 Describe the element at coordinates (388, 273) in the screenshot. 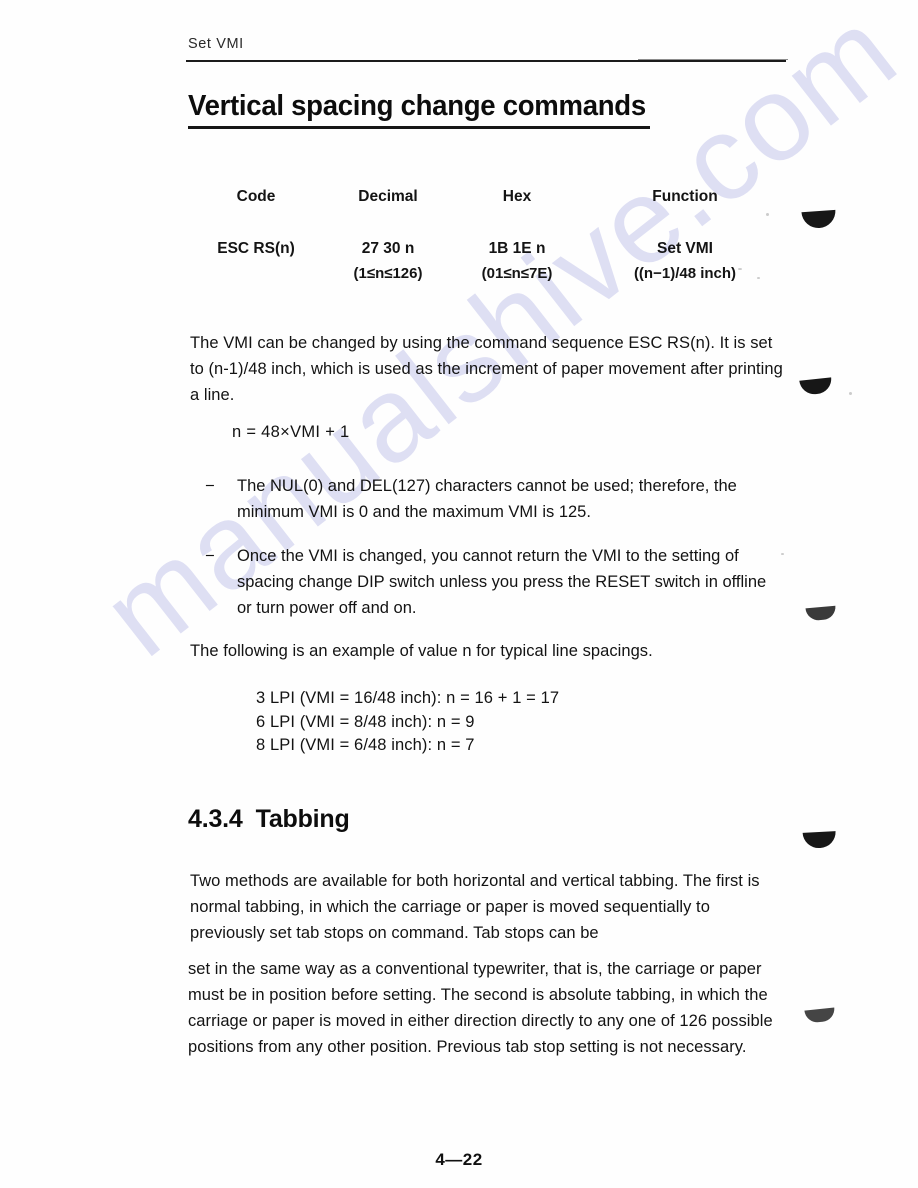

I see `cell-decimal-range: (1≤n≤126)` at that location.